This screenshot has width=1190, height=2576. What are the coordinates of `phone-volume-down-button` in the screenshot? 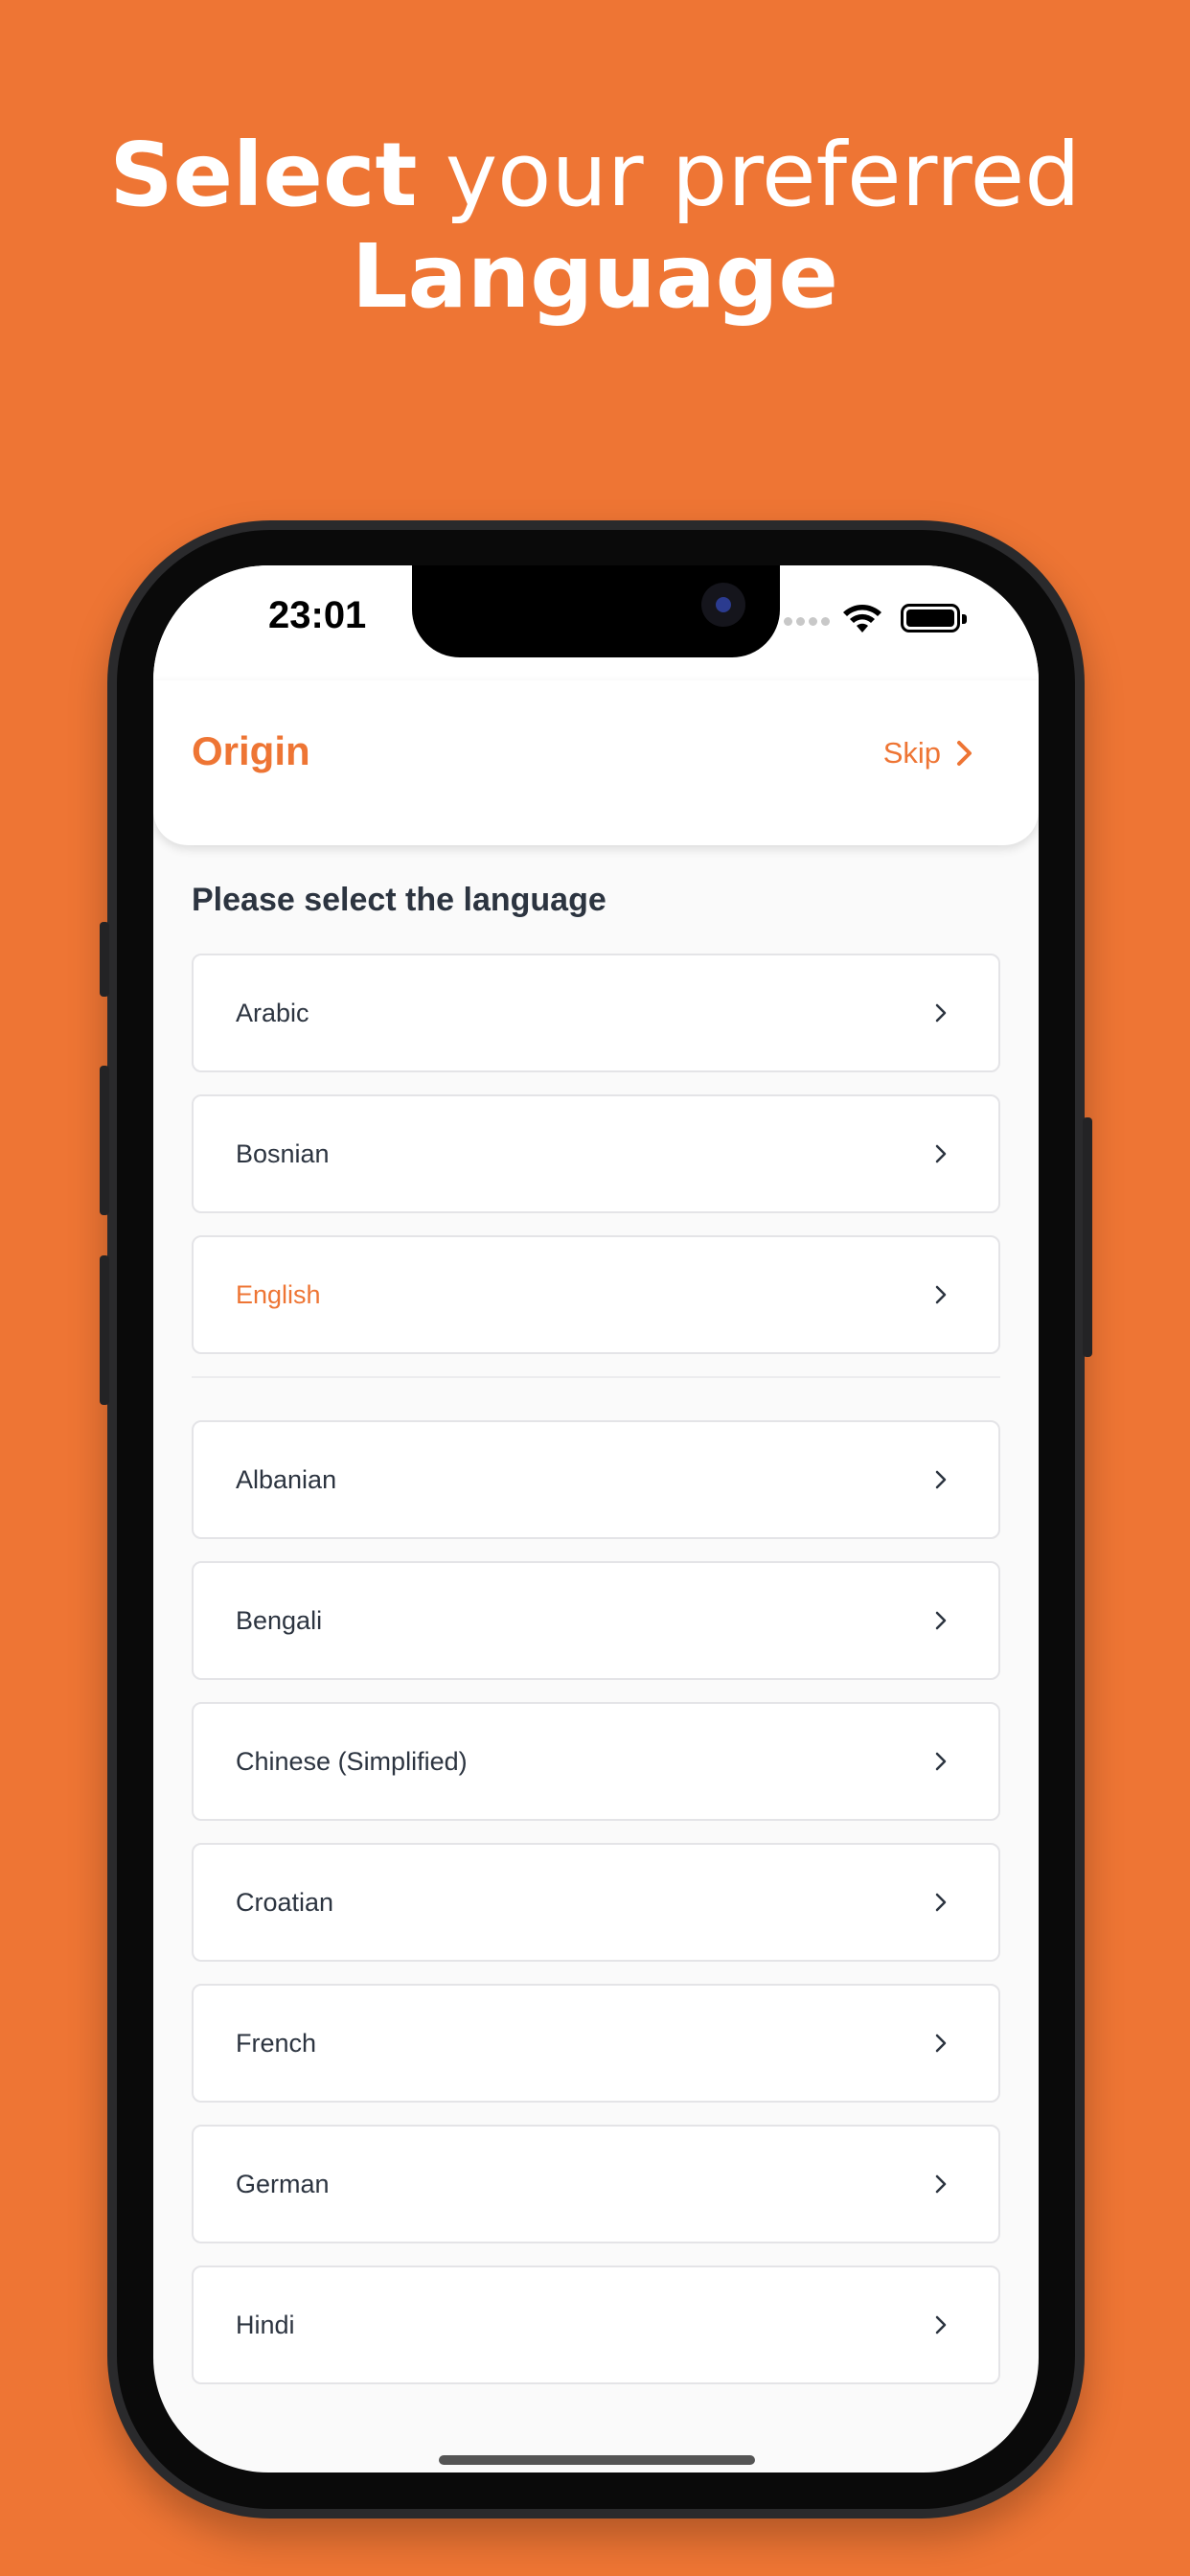 It's located at (105, 1330).